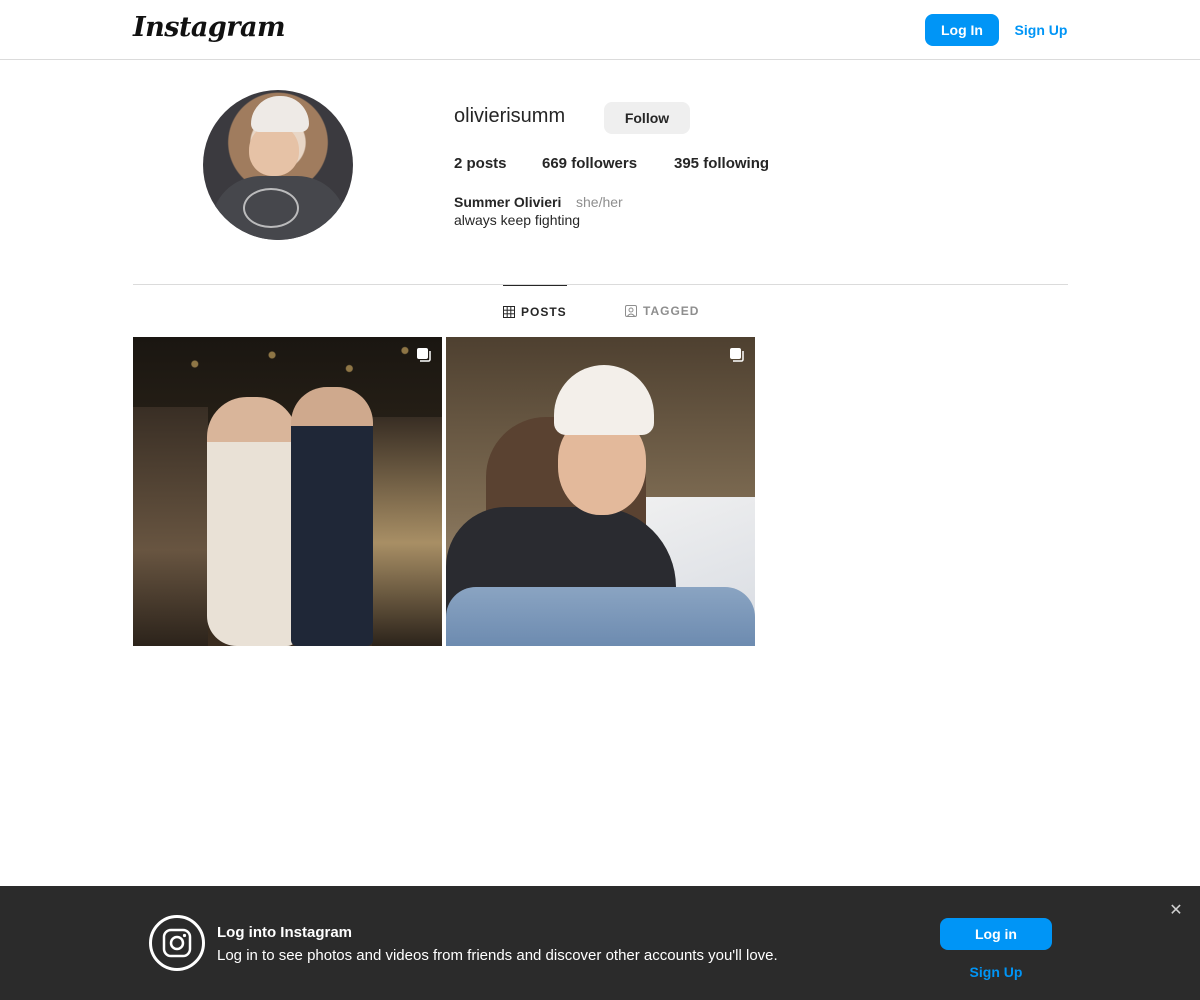 This screenshot has width=1200, height=1000. Describe the element at coordinates (555, 163) in the screenshot. I see `followers-count: 669` at that location.